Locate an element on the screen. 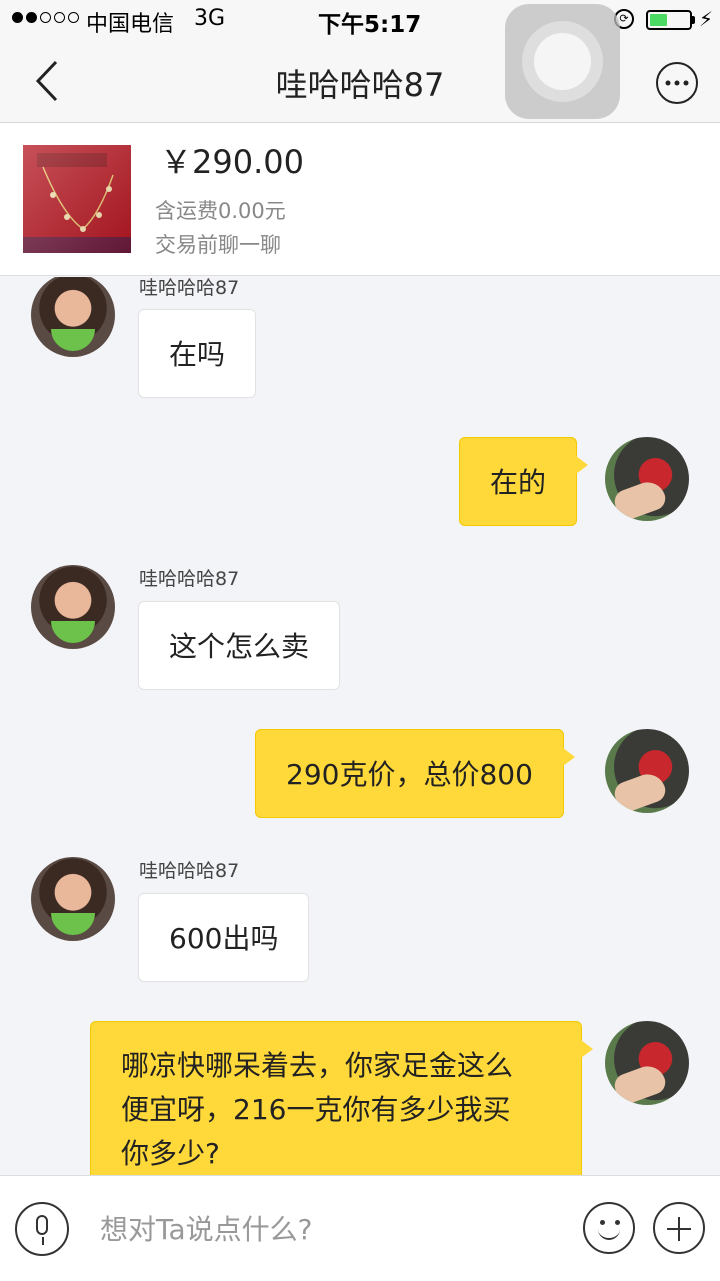  product-hint: 交易前聊一聊 is located at coordinates (218, 245).